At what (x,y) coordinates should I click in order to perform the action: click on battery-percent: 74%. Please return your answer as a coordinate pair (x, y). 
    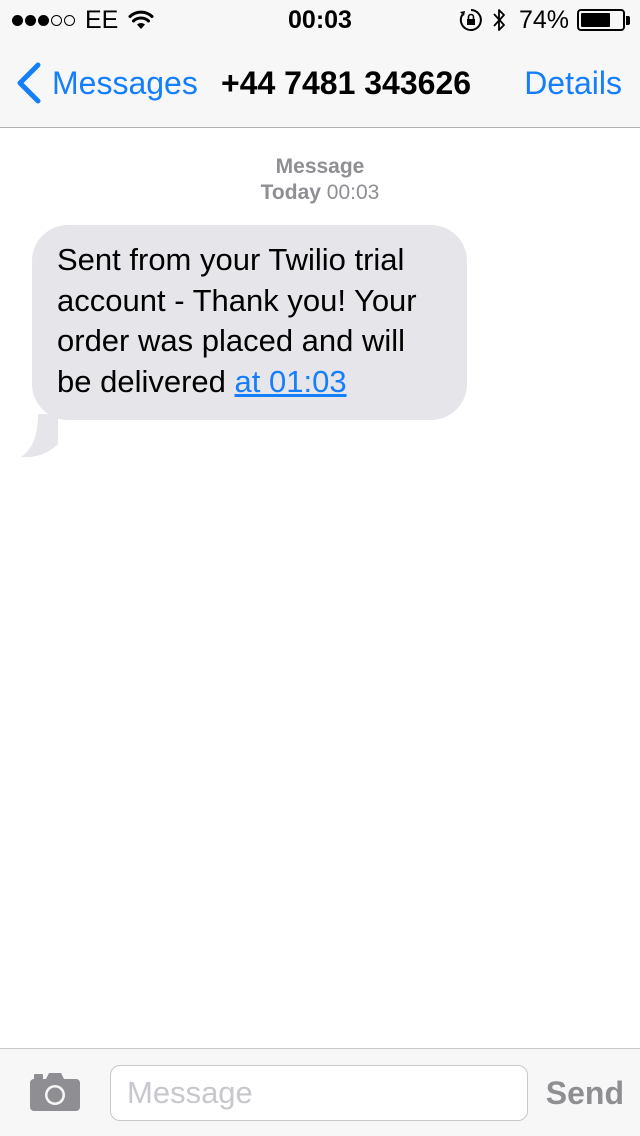
    Looking at the image, I should click on (543, 19).